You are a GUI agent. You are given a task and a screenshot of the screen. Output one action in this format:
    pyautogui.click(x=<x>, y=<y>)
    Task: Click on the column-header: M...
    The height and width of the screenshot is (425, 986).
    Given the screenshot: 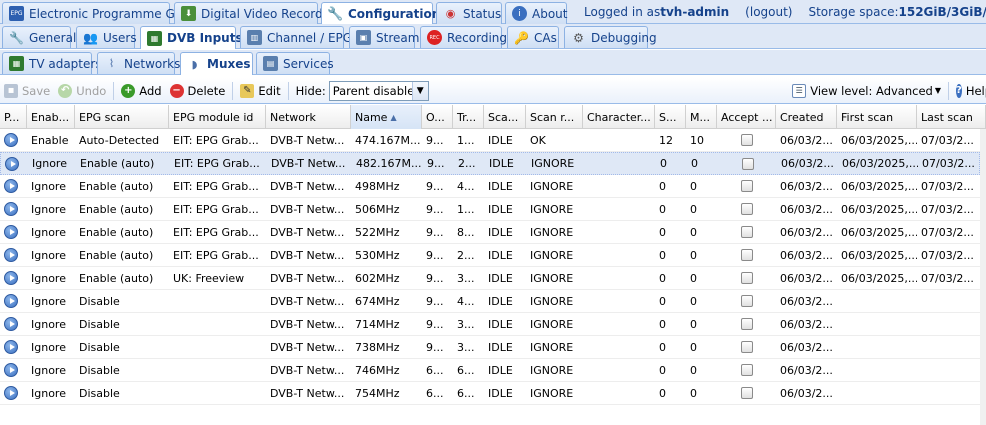 What is the action you would take?
    pyautogui.click(x=701, y=117)
    